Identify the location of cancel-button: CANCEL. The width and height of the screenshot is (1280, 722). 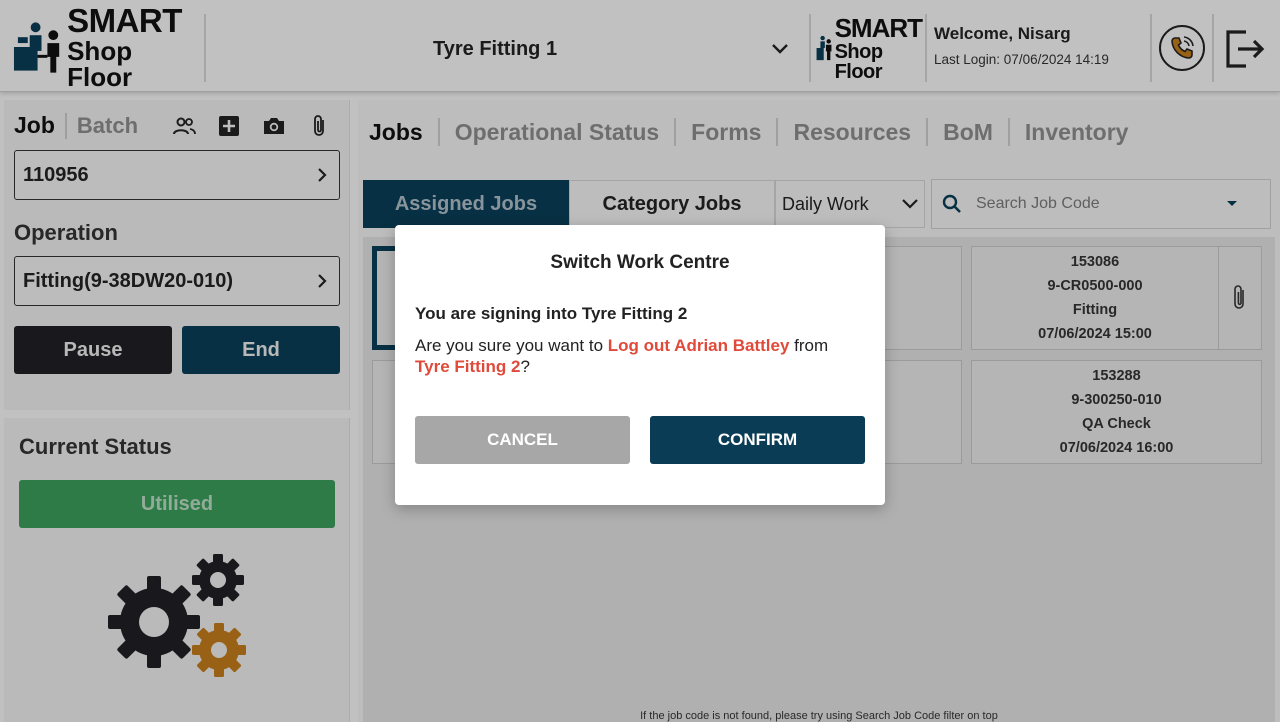
(522, 440).